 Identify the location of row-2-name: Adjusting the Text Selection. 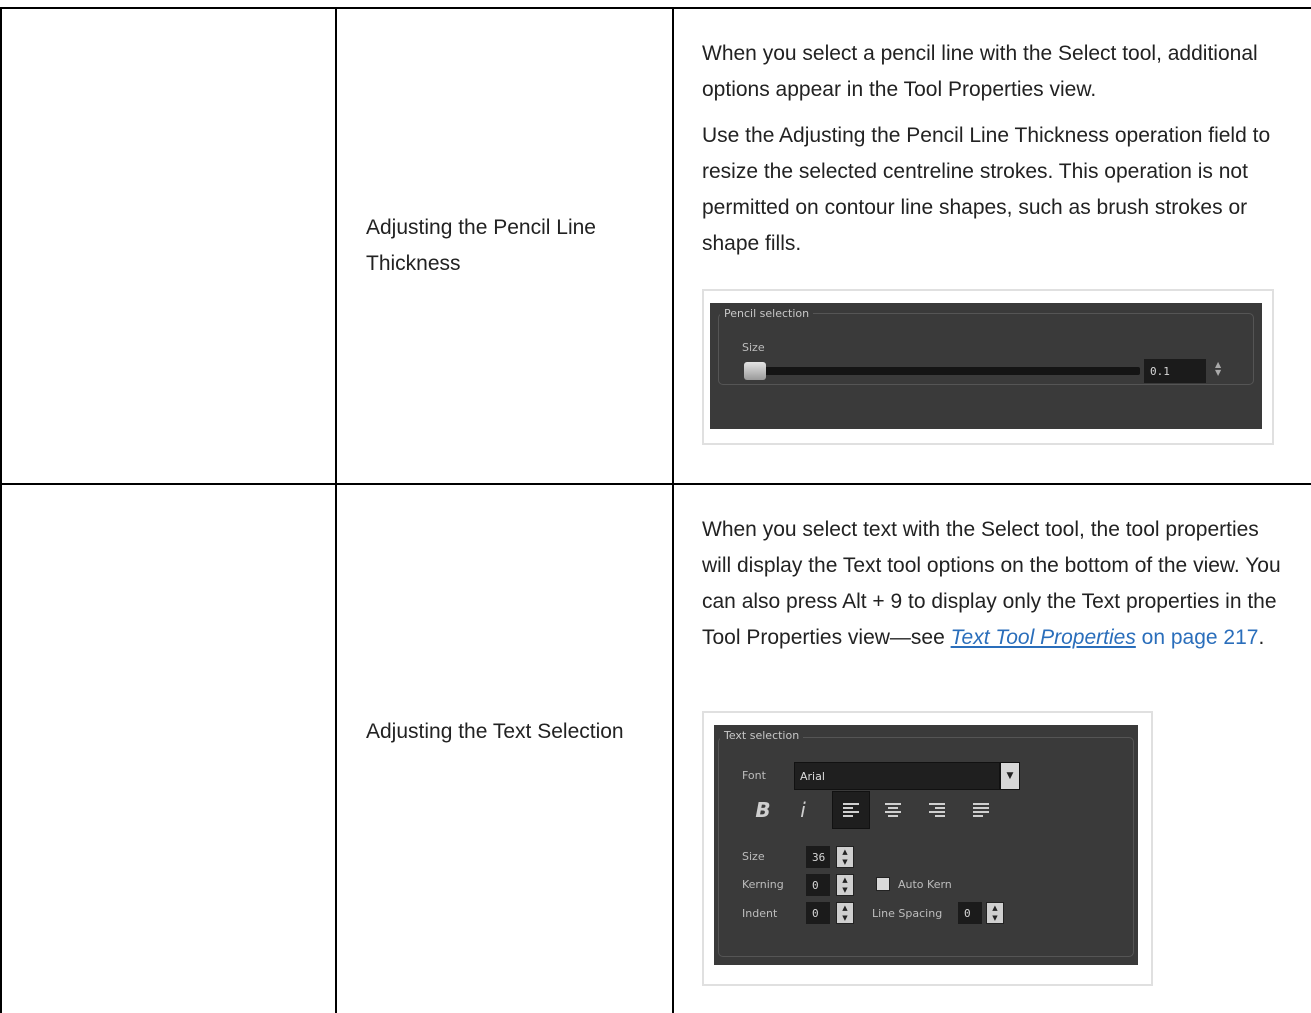
(495, 731).